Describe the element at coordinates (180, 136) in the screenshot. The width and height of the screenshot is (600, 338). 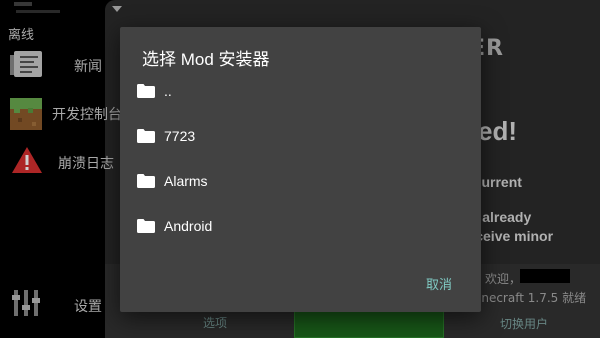
I see `folder-name: 7723` at that location.